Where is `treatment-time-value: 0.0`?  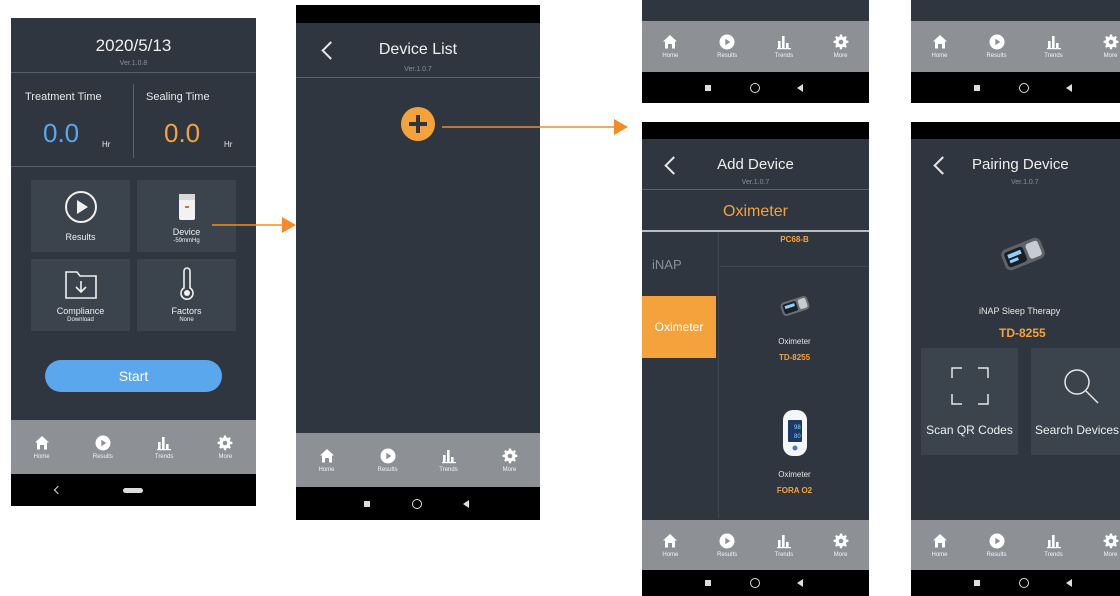 treatment-time-value: 0.0 is located at coordinates (61, 133).